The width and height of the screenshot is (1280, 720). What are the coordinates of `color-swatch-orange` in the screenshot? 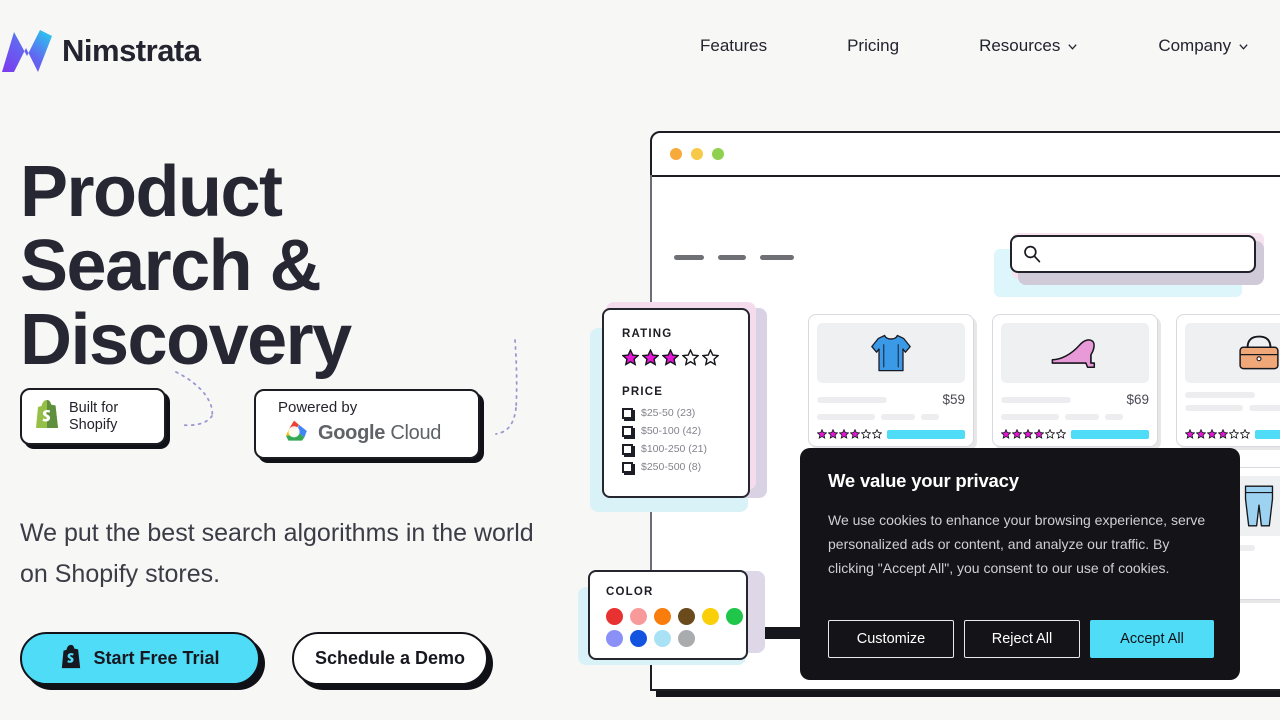 It's located at (662, 616).